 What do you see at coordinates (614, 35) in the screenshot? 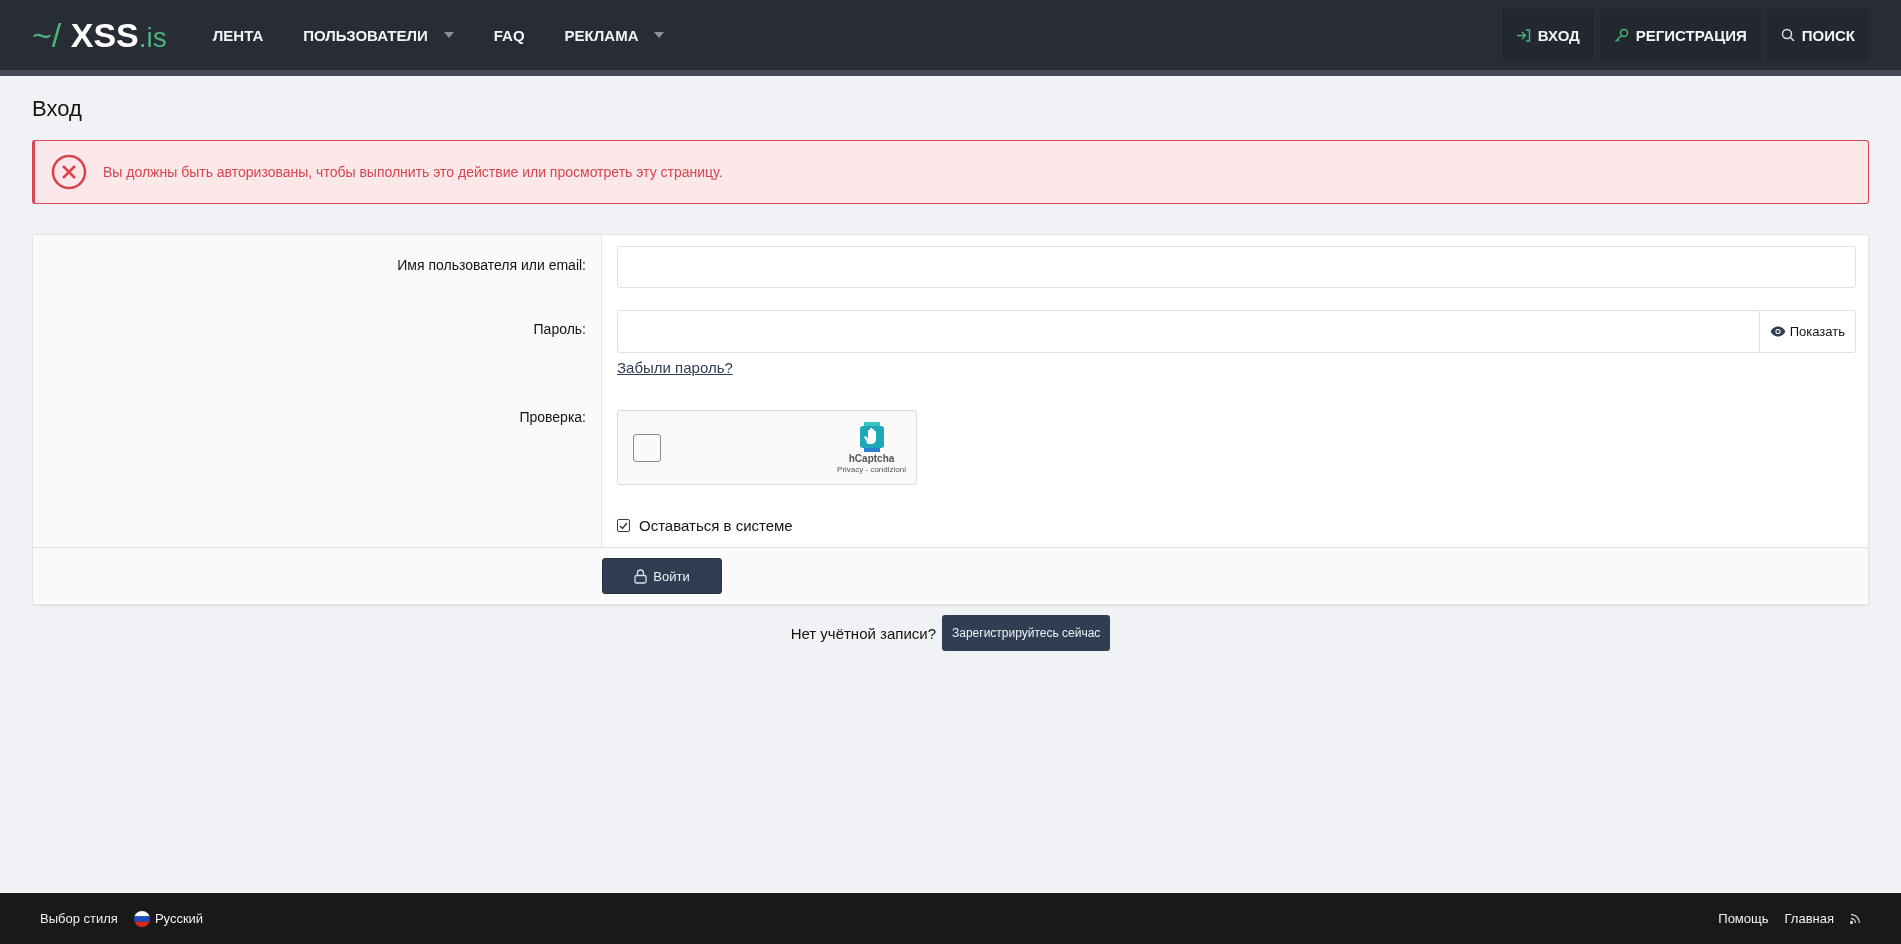
I see `nav-tab: РЕКЛАМА` at bounding box center [614, 35].